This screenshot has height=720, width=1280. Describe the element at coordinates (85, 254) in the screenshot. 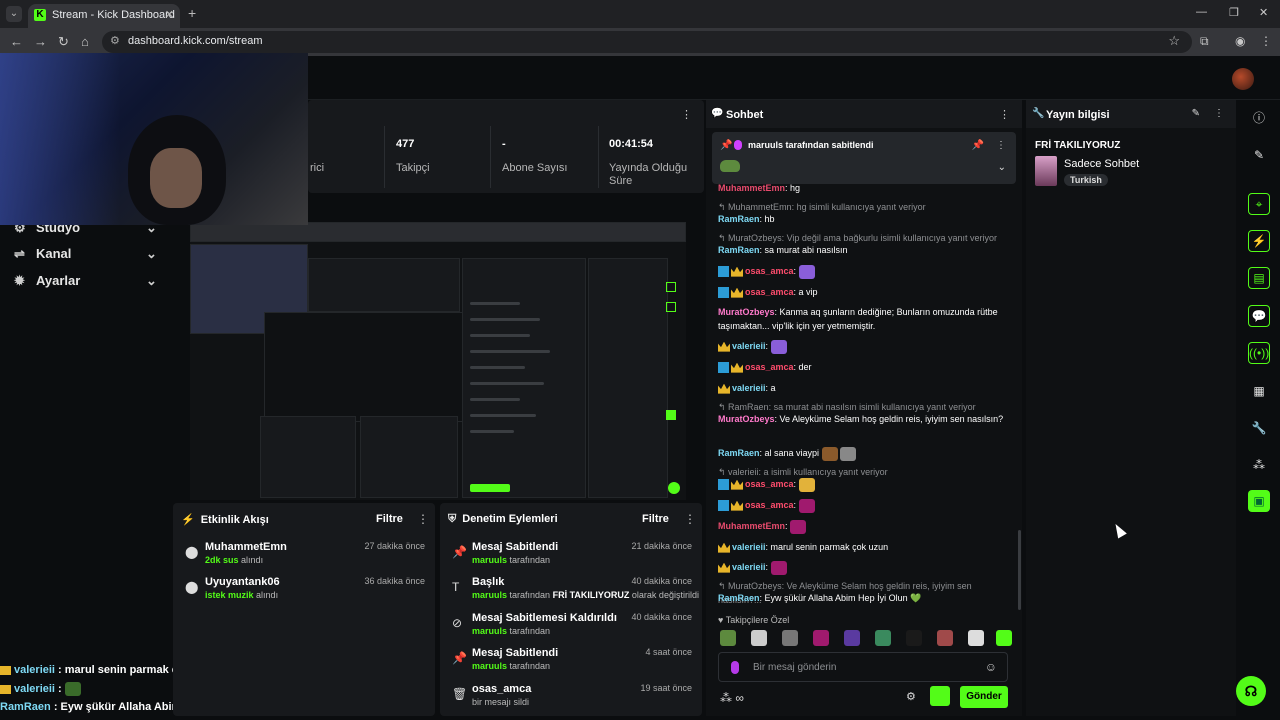

I see `nav-item-channel: ⇌ Kanal ⌄` at that location.